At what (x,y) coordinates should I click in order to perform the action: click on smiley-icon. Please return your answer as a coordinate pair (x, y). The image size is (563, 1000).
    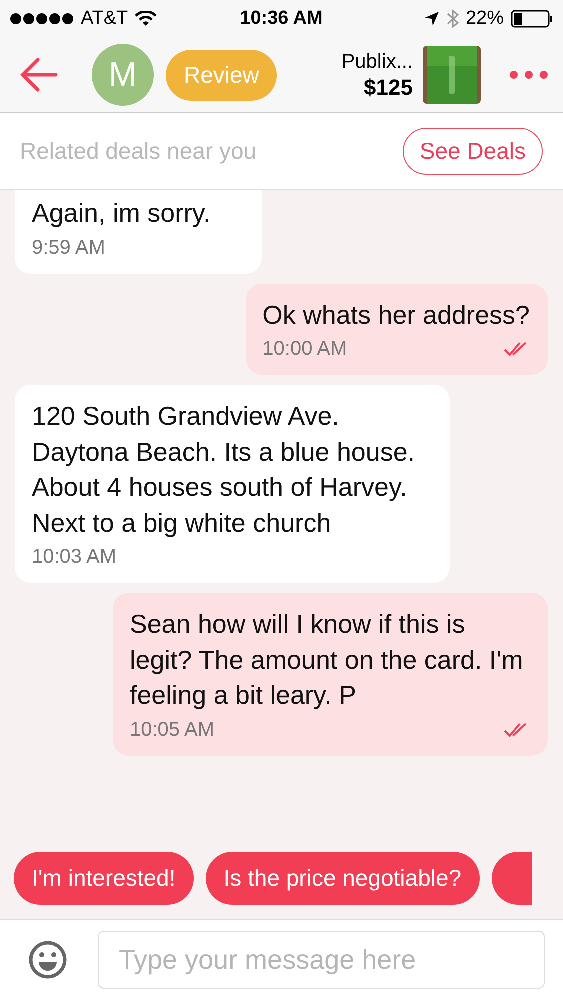
    Looking at the image, I should click on (48, 960).